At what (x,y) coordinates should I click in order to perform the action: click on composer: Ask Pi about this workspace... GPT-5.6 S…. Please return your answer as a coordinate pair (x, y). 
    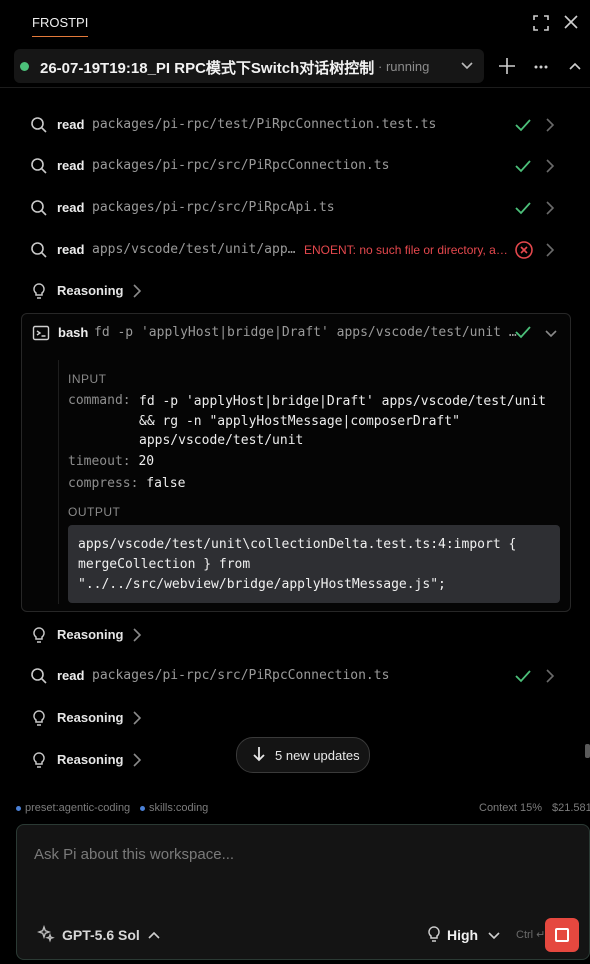
    Looking at the image, I should click on (303, 892).